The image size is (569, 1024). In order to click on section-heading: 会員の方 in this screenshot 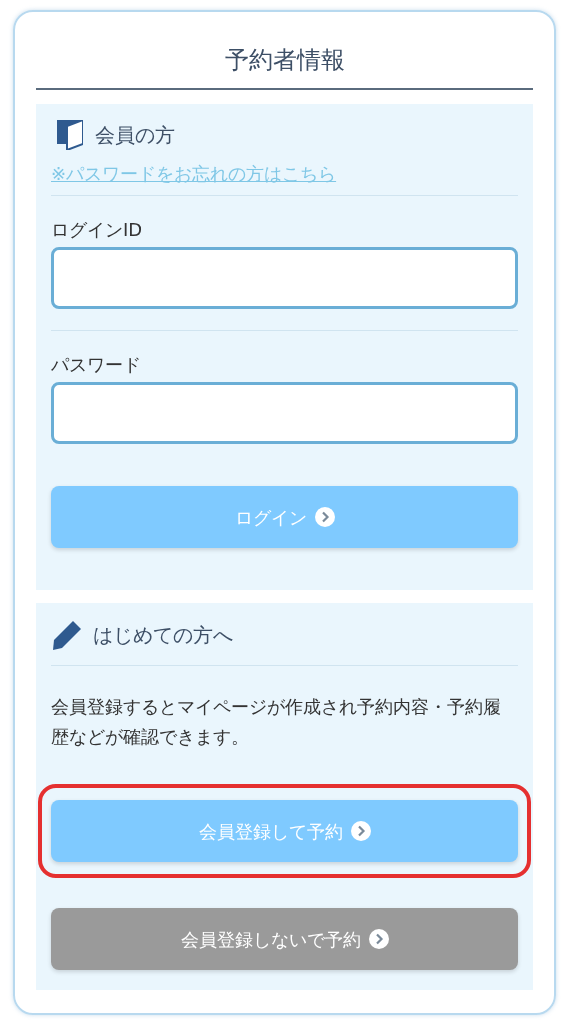, I will do `click(135, 135)`.